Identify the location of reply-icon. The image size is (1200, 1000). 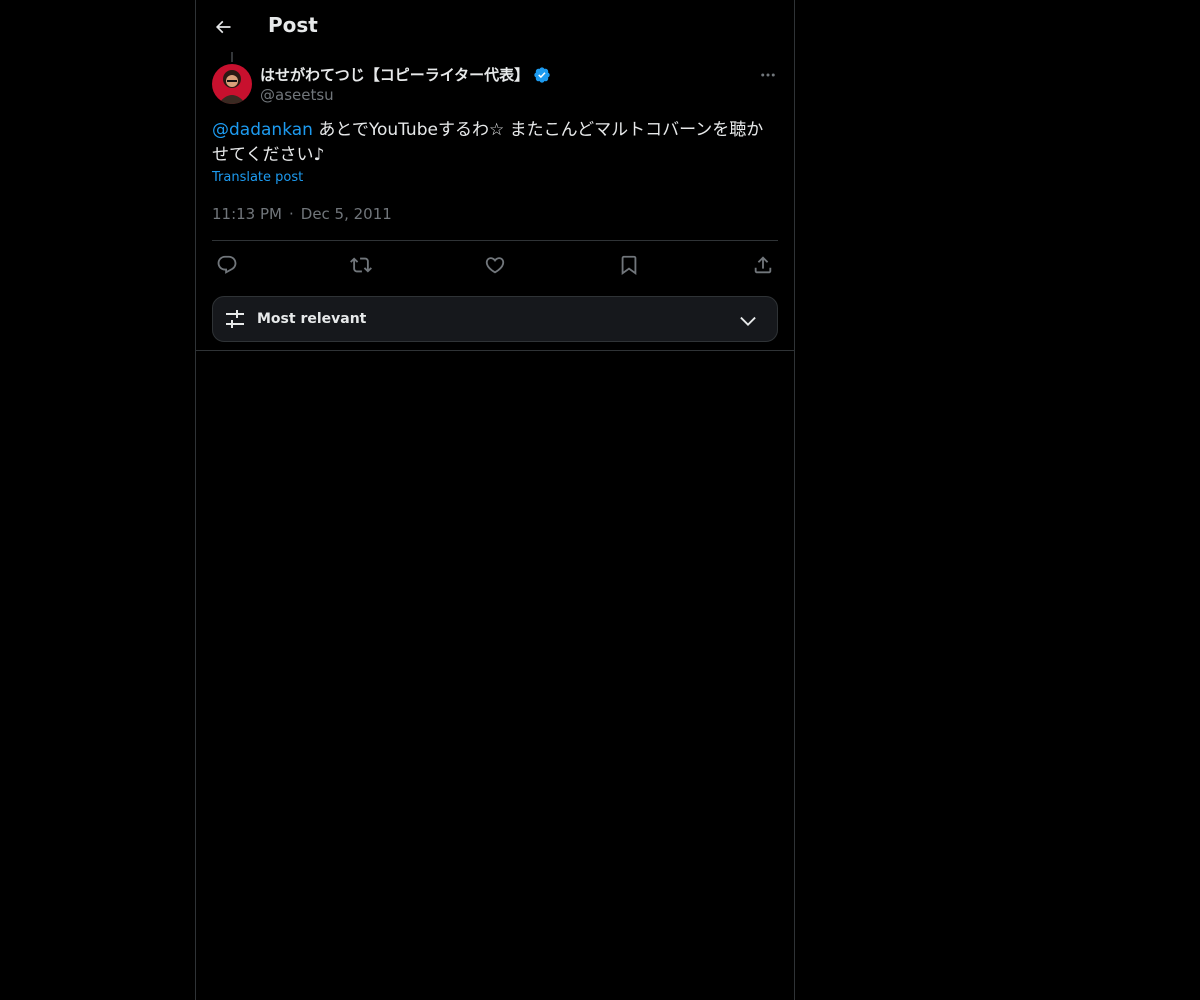
(227, 264).